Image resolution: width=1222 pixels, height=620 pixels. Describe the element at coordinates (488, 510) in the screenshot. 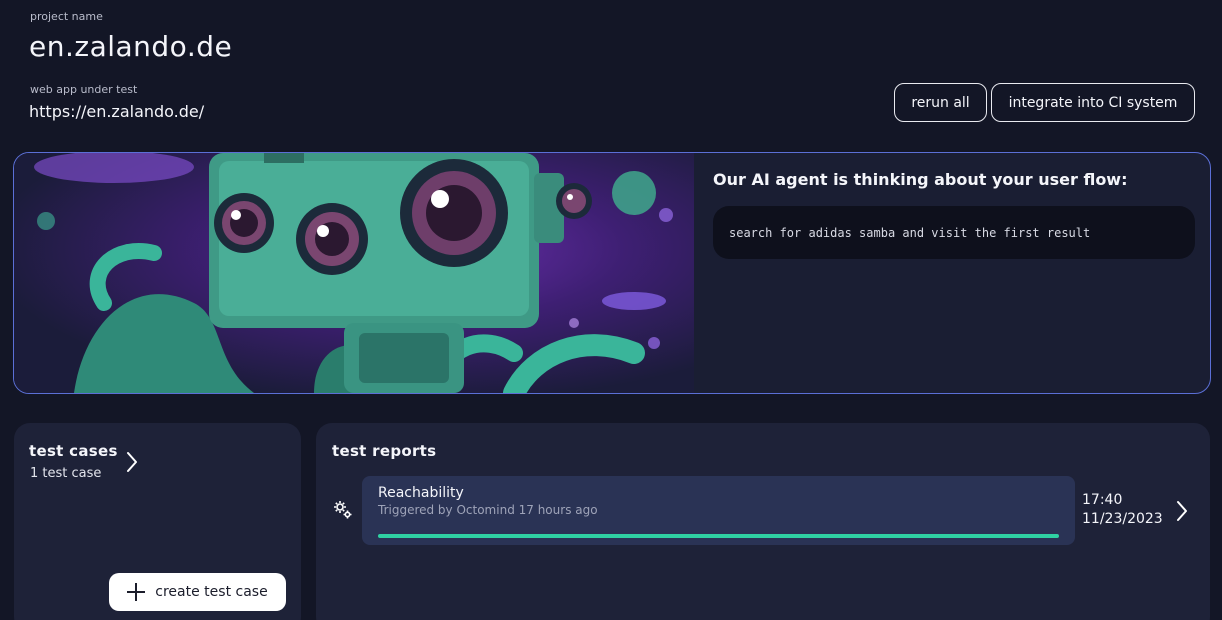

I see `report-subtitle: Triggered by Octomind 17 hours ago` at that location.